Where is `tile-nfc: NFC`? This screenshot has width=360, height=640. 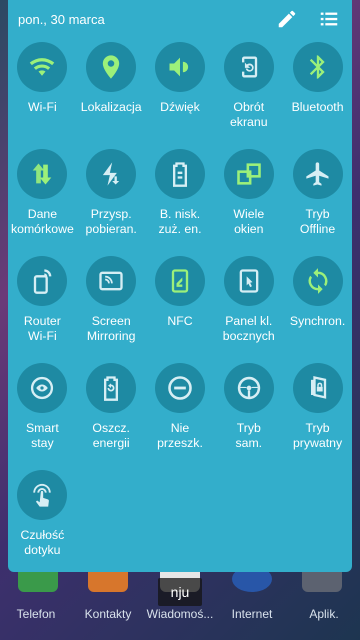 tile-nfc: NFC is located at coordinates (180, 309).